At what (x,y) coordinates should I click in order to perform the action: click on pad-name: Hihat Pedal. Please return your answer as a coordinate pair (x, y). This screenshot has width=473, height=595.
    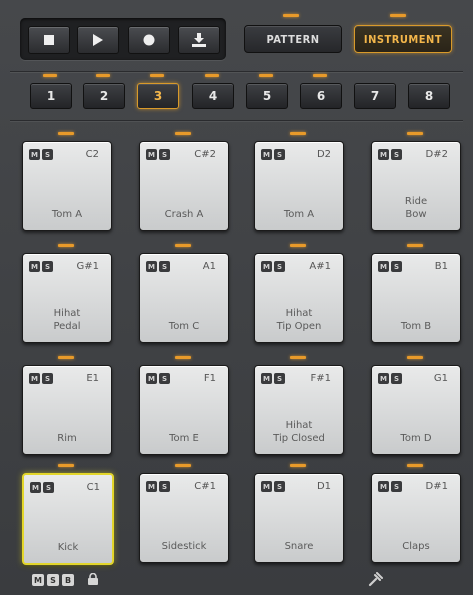
    Looking at the image, I should click on (67, 320).